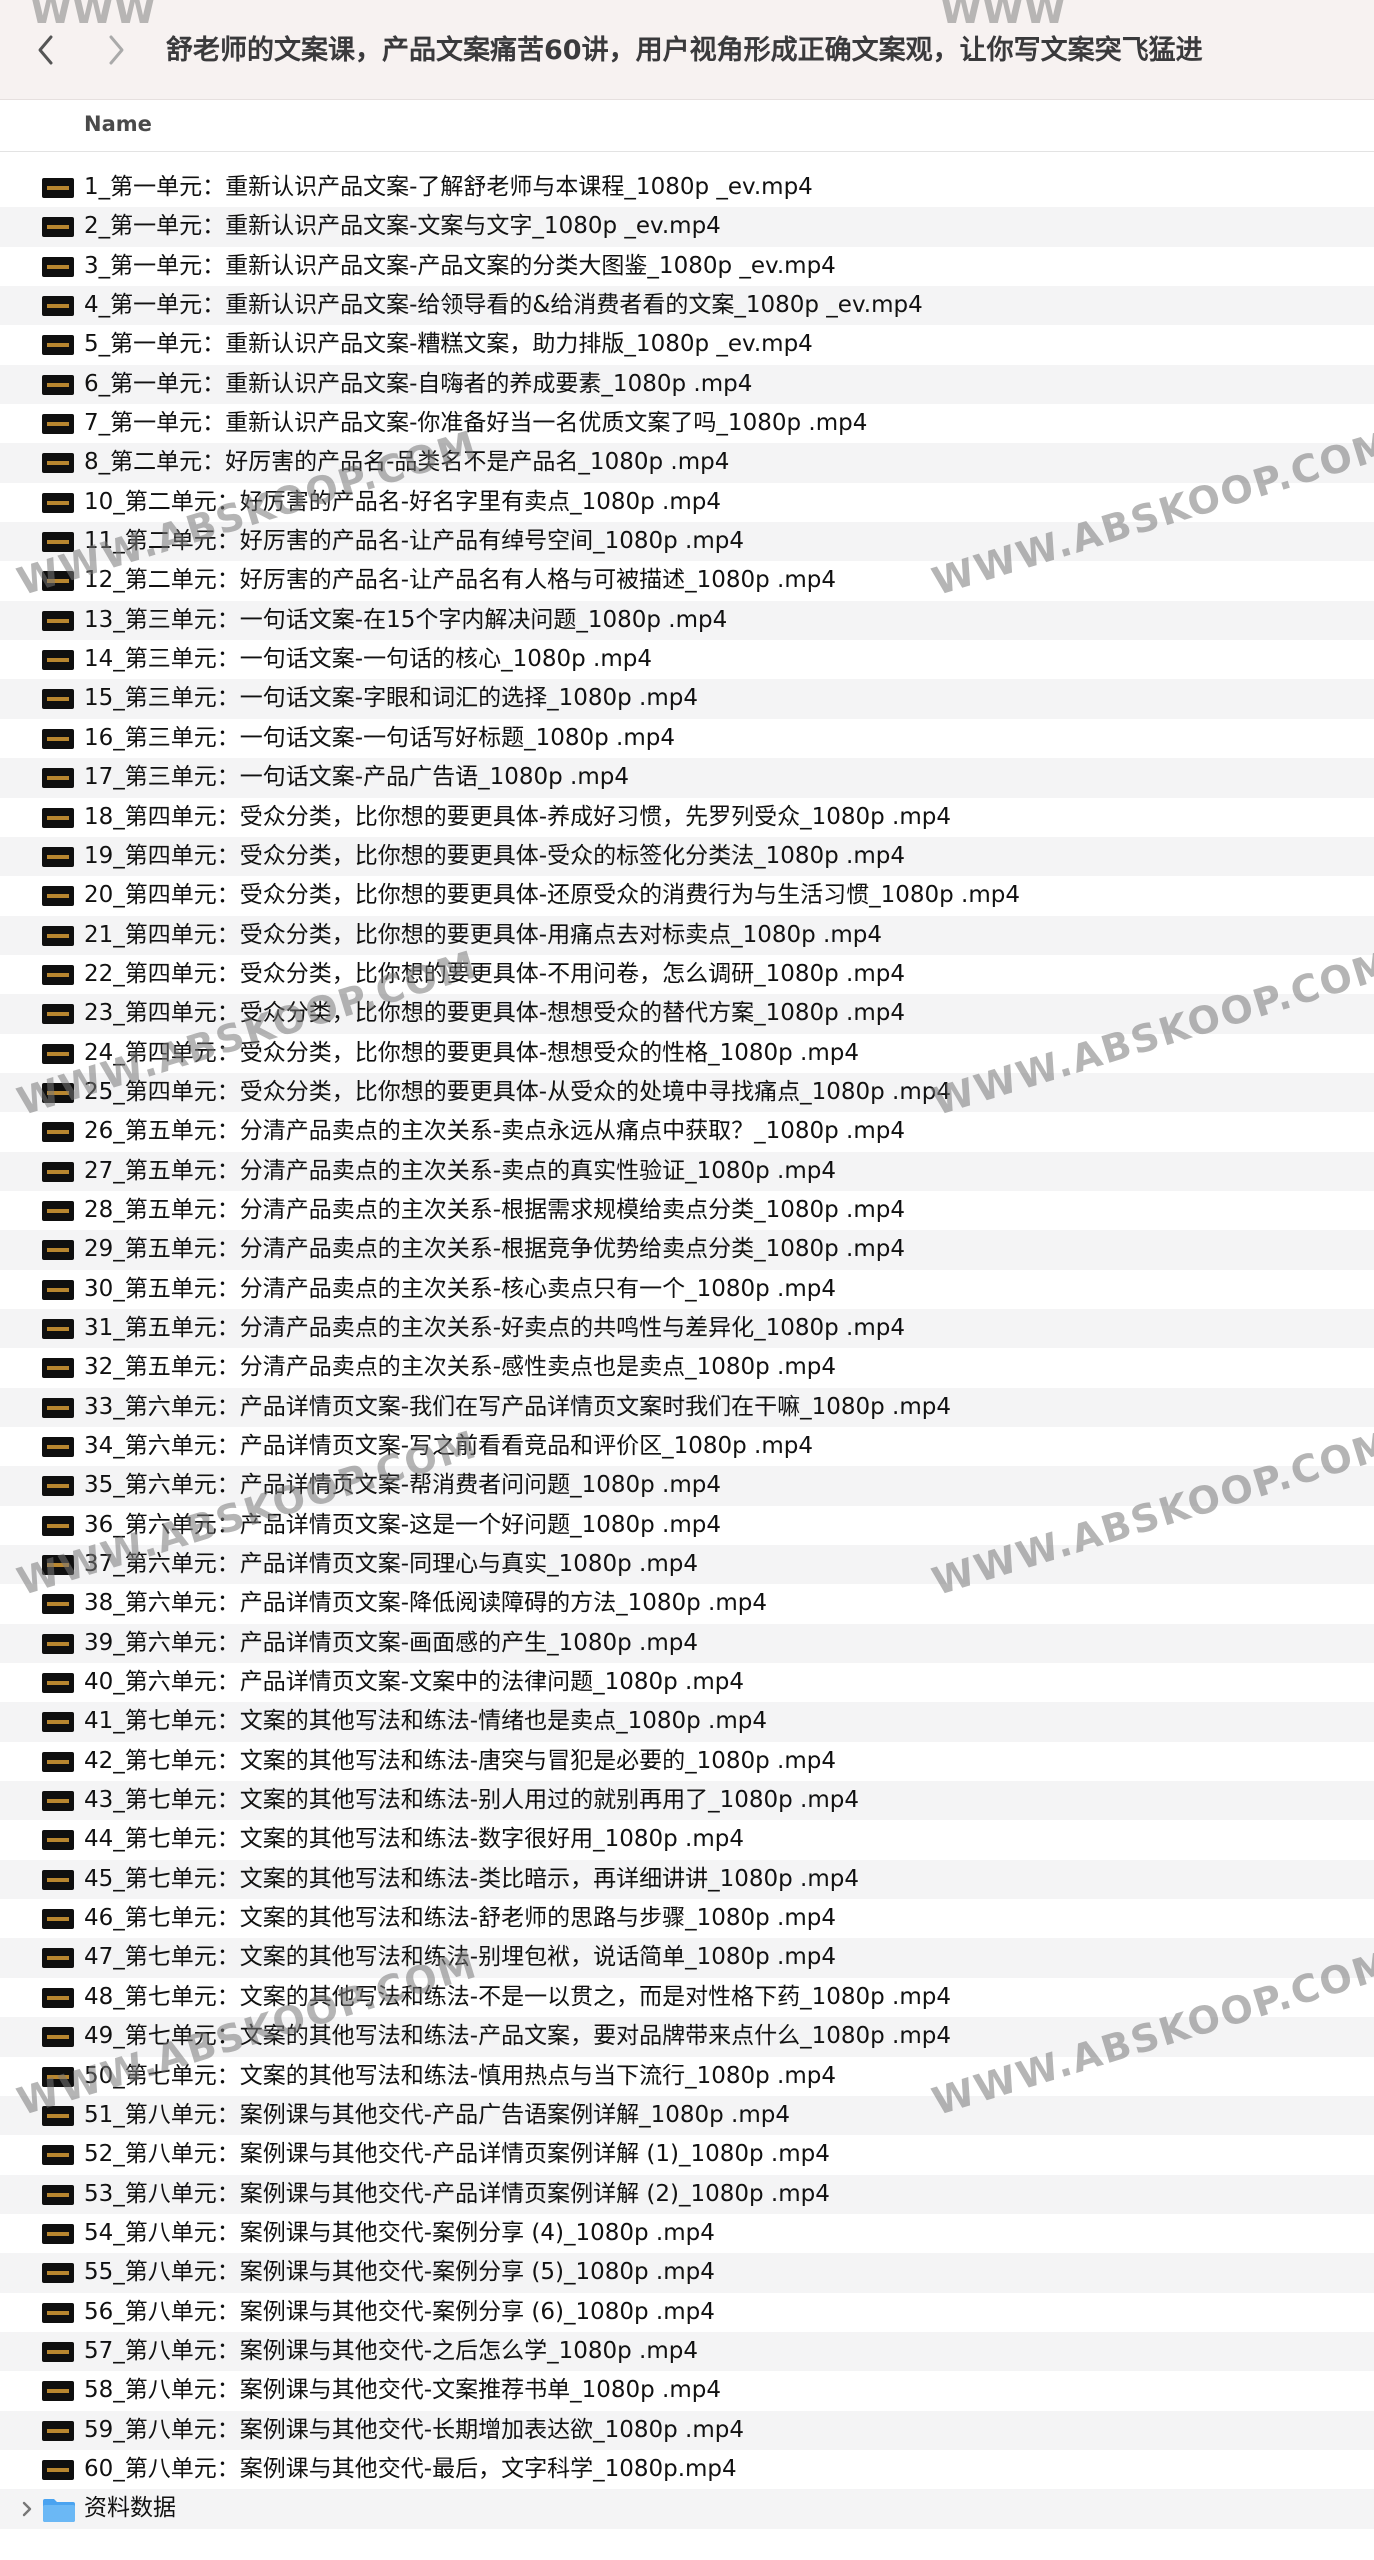 The image size is (1374, 2560). What do you see at coordinates (687, 2115) in the screenshot?
I see `file-row: 51_第八单元：案例课与其他交代-产品广告语案例详解_1080p .mp4` at bounding box center [687, 2115].